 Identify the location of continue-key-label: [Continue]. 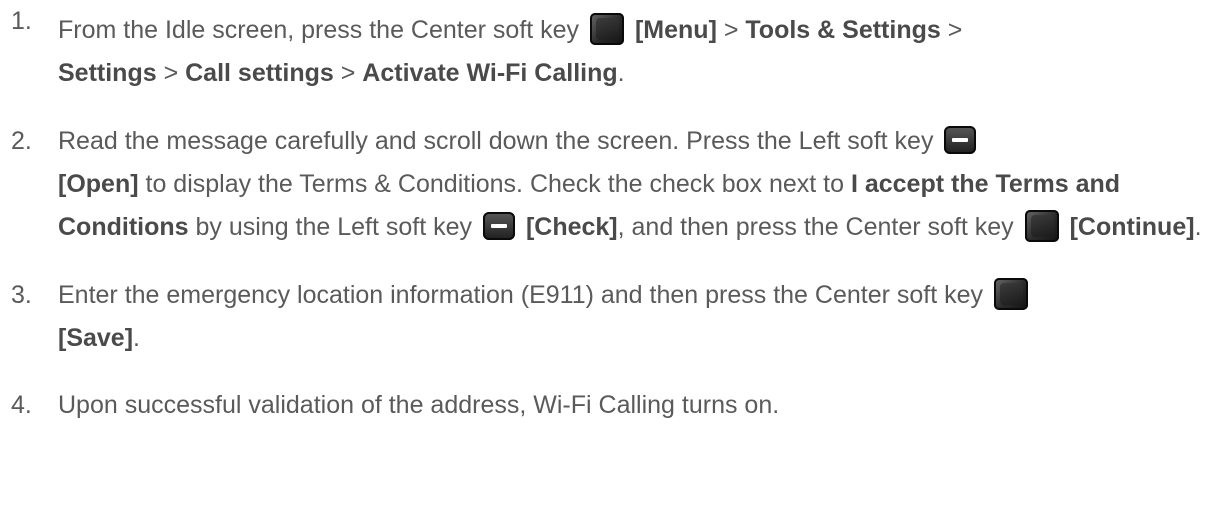
(1132, 227).